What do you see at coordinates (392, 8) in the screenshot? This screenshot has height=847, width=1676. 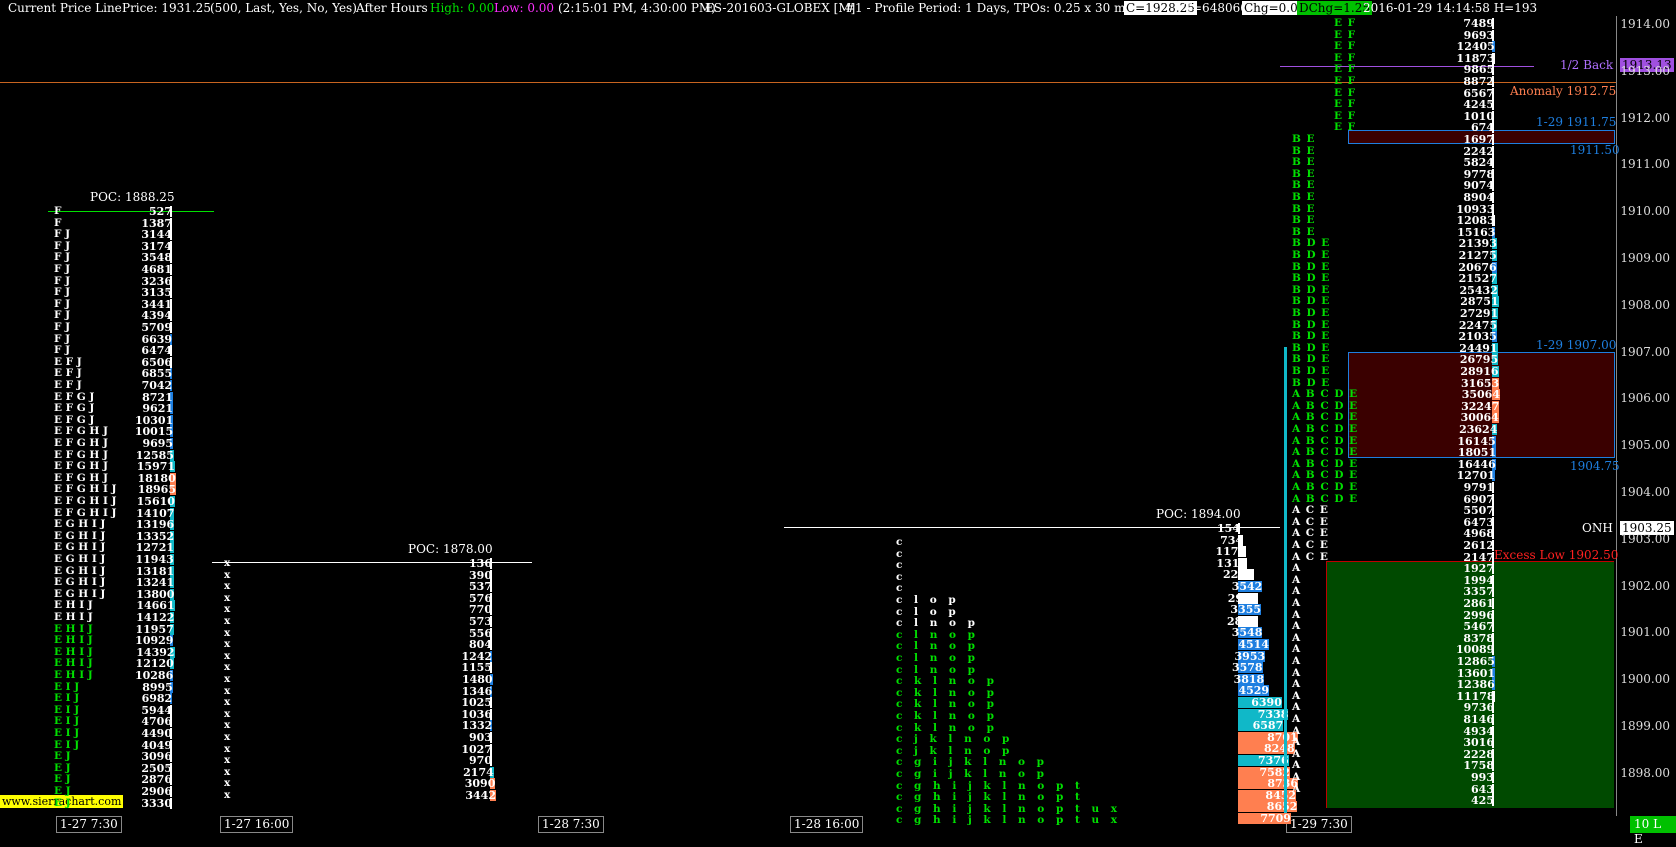 I see `session-label: After Hours` at bounding box center [392, 8].